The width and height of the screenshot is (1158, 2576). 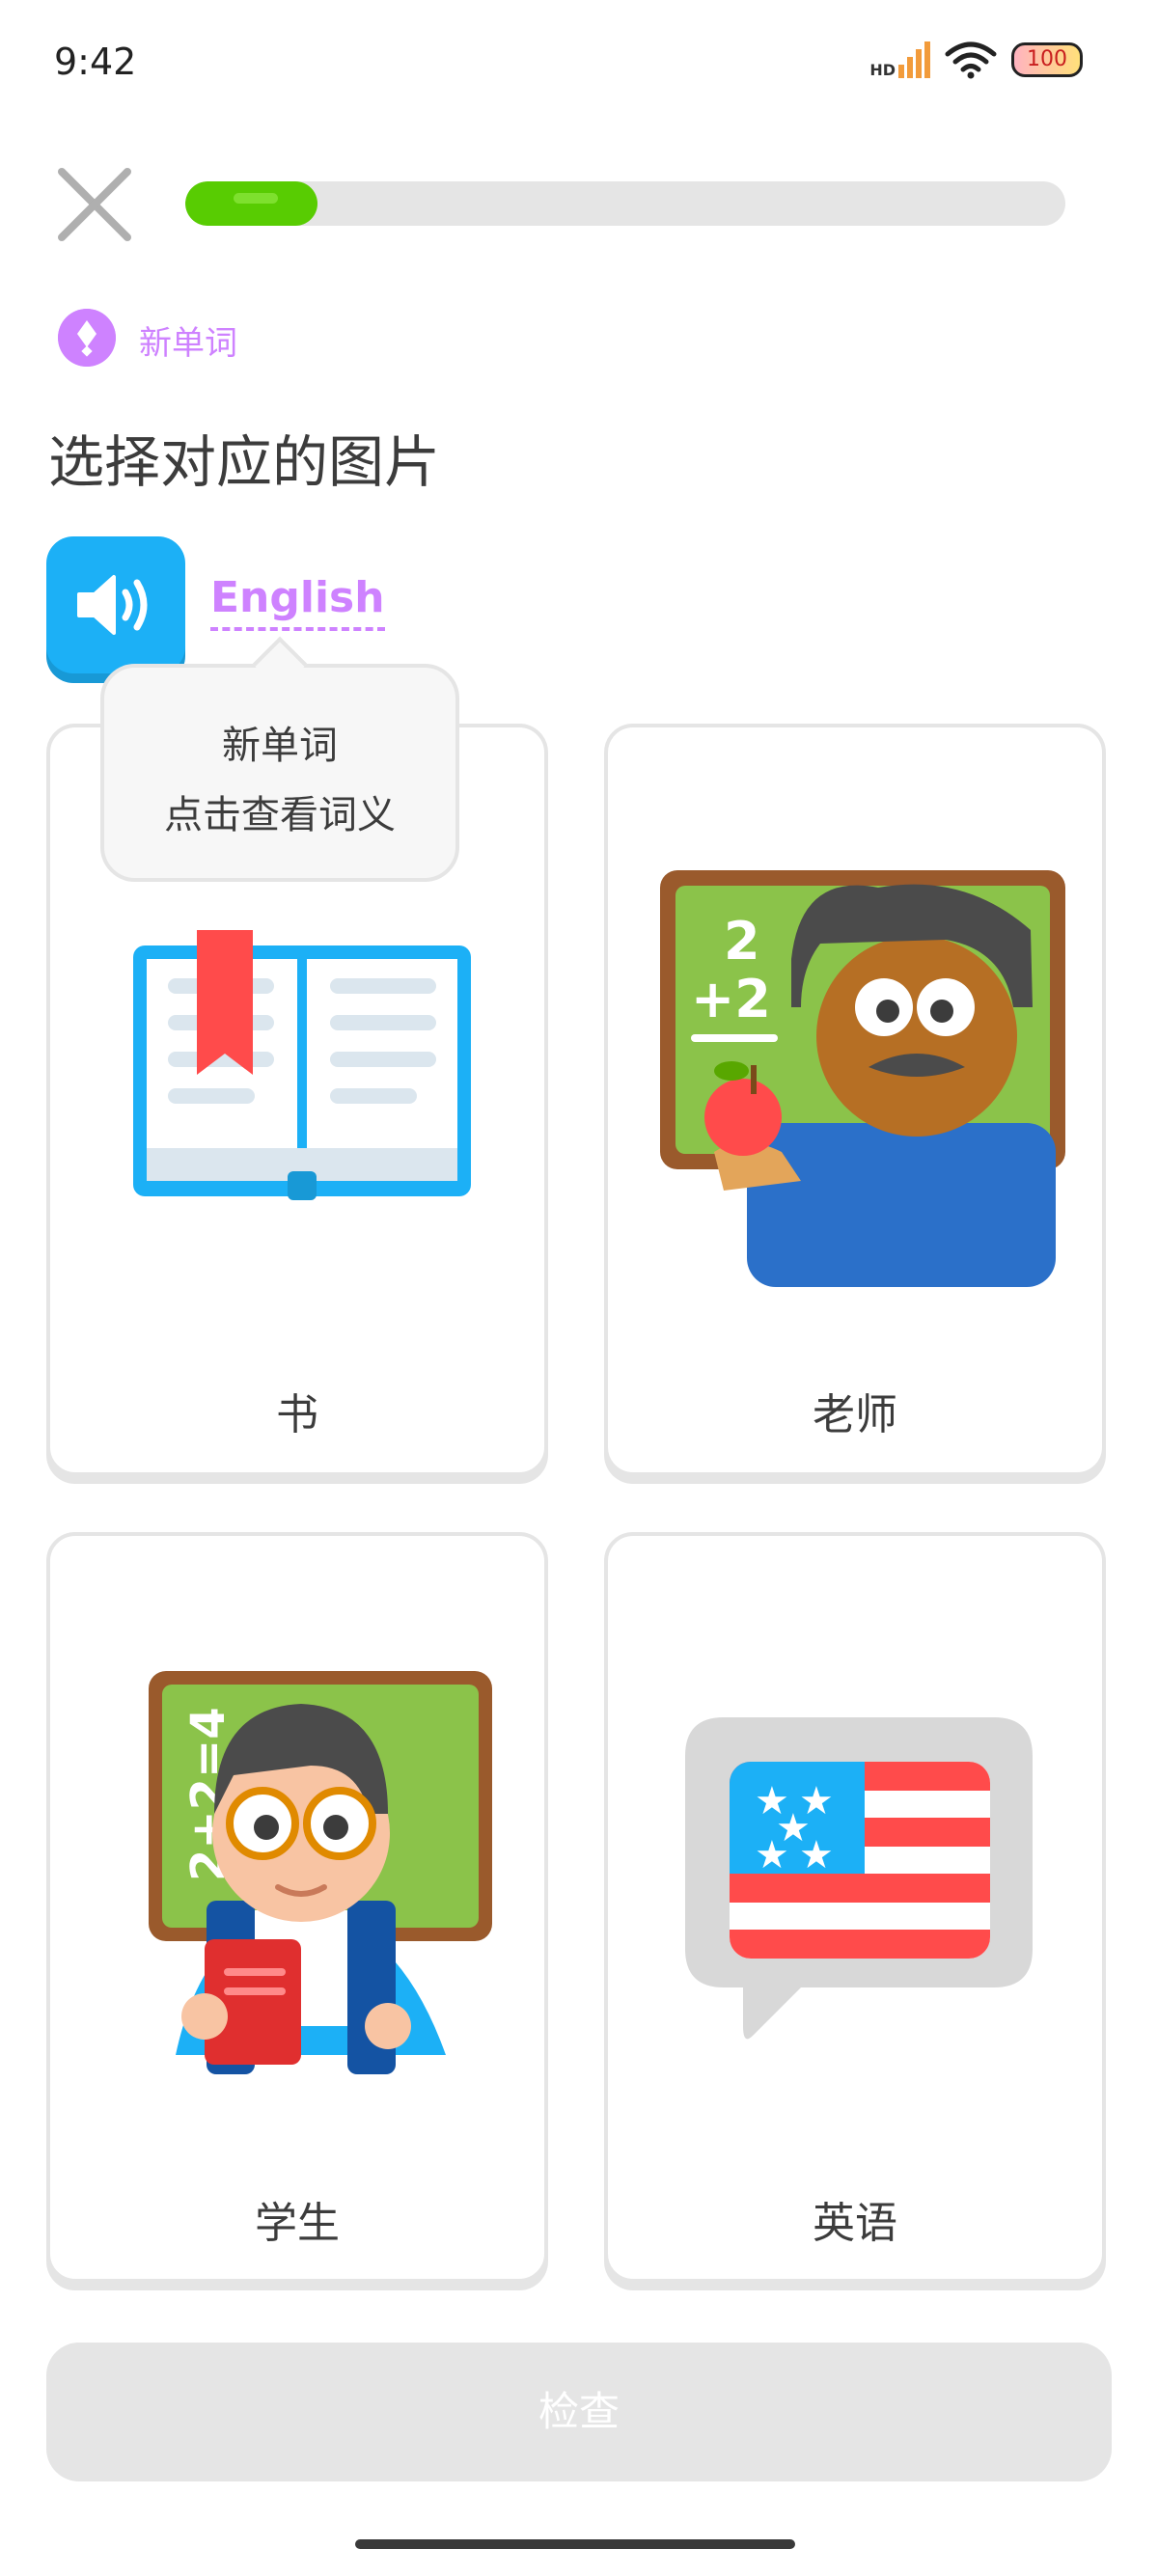 What do you see at coordinates (1047, 60) in the screenshot?
I see `battery-indicator: 100` at bounding box center [1047, 60].